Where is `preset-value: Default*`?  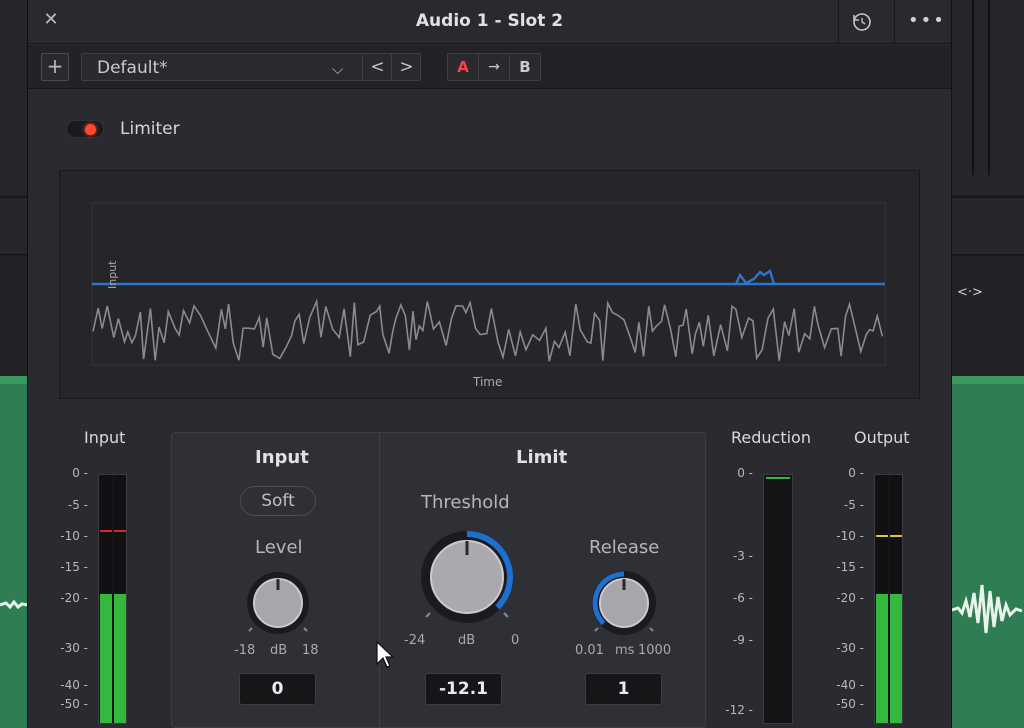
preset-value: Default* is located at coordinates (132, 68).